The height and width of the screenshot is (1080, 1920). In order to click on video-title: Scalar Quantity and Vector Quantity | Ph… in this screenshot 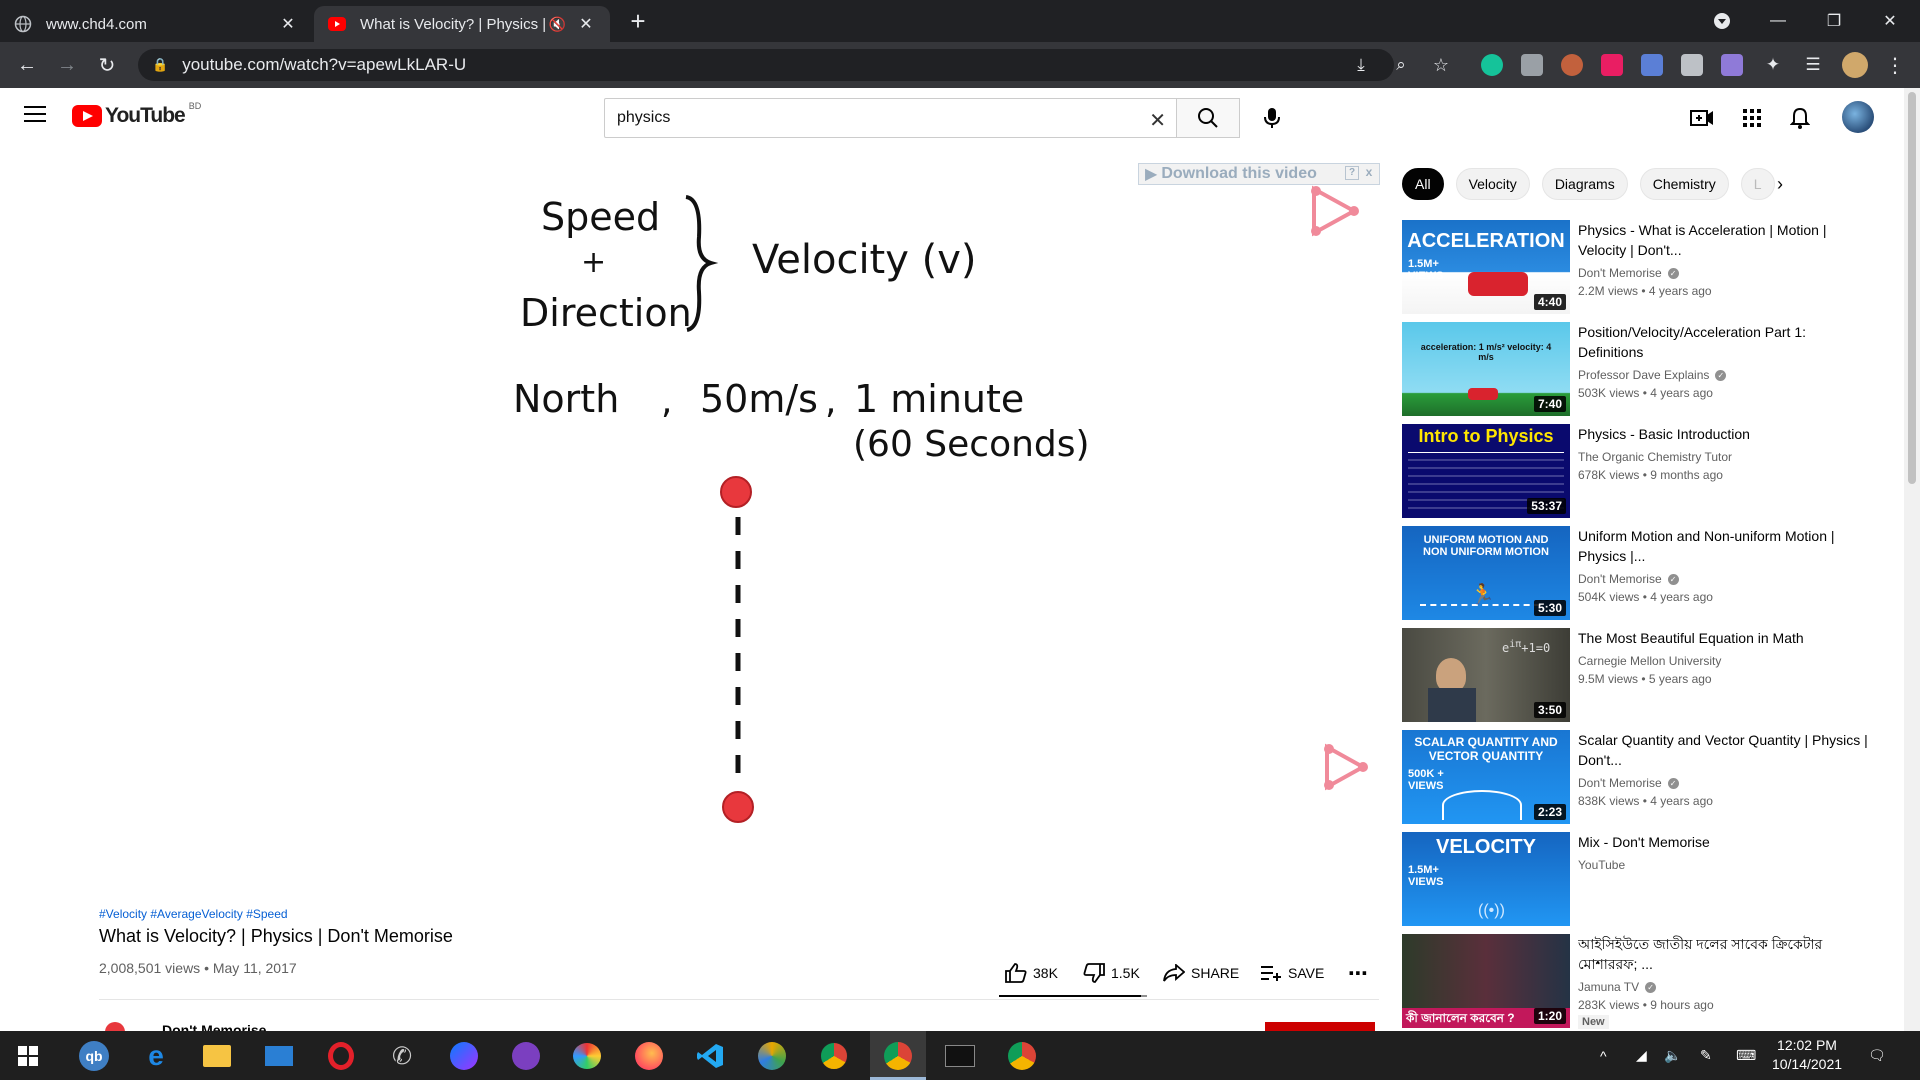, I will do `click(1723, 750)`.